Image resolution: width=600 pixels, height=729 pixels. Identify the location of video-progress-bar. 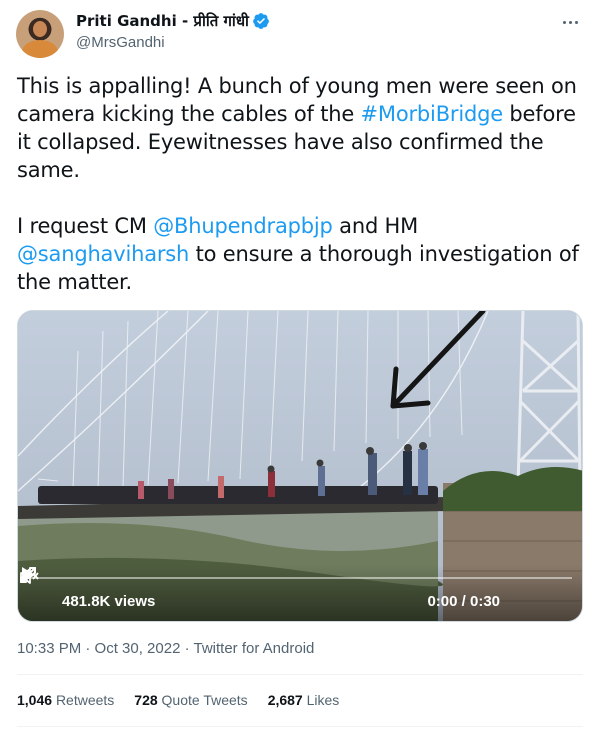
(300, 578).